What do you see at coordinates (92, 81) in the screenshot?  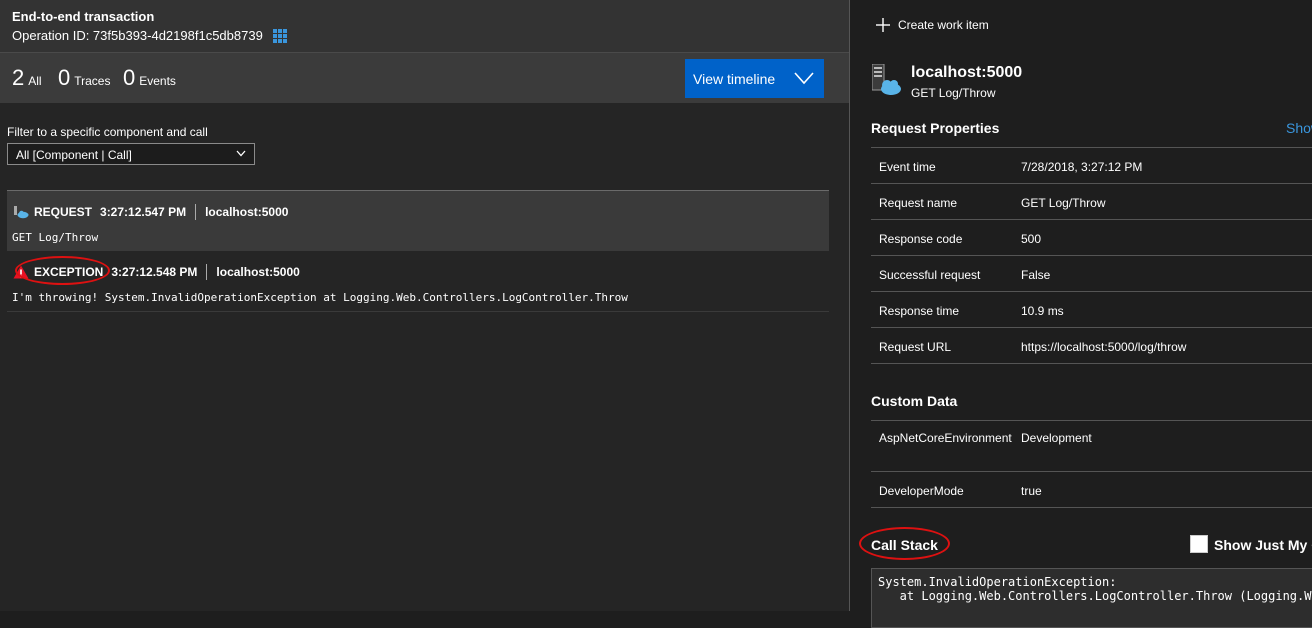 I see `count-traces-label: Traces` at bounding box center [92, 81].